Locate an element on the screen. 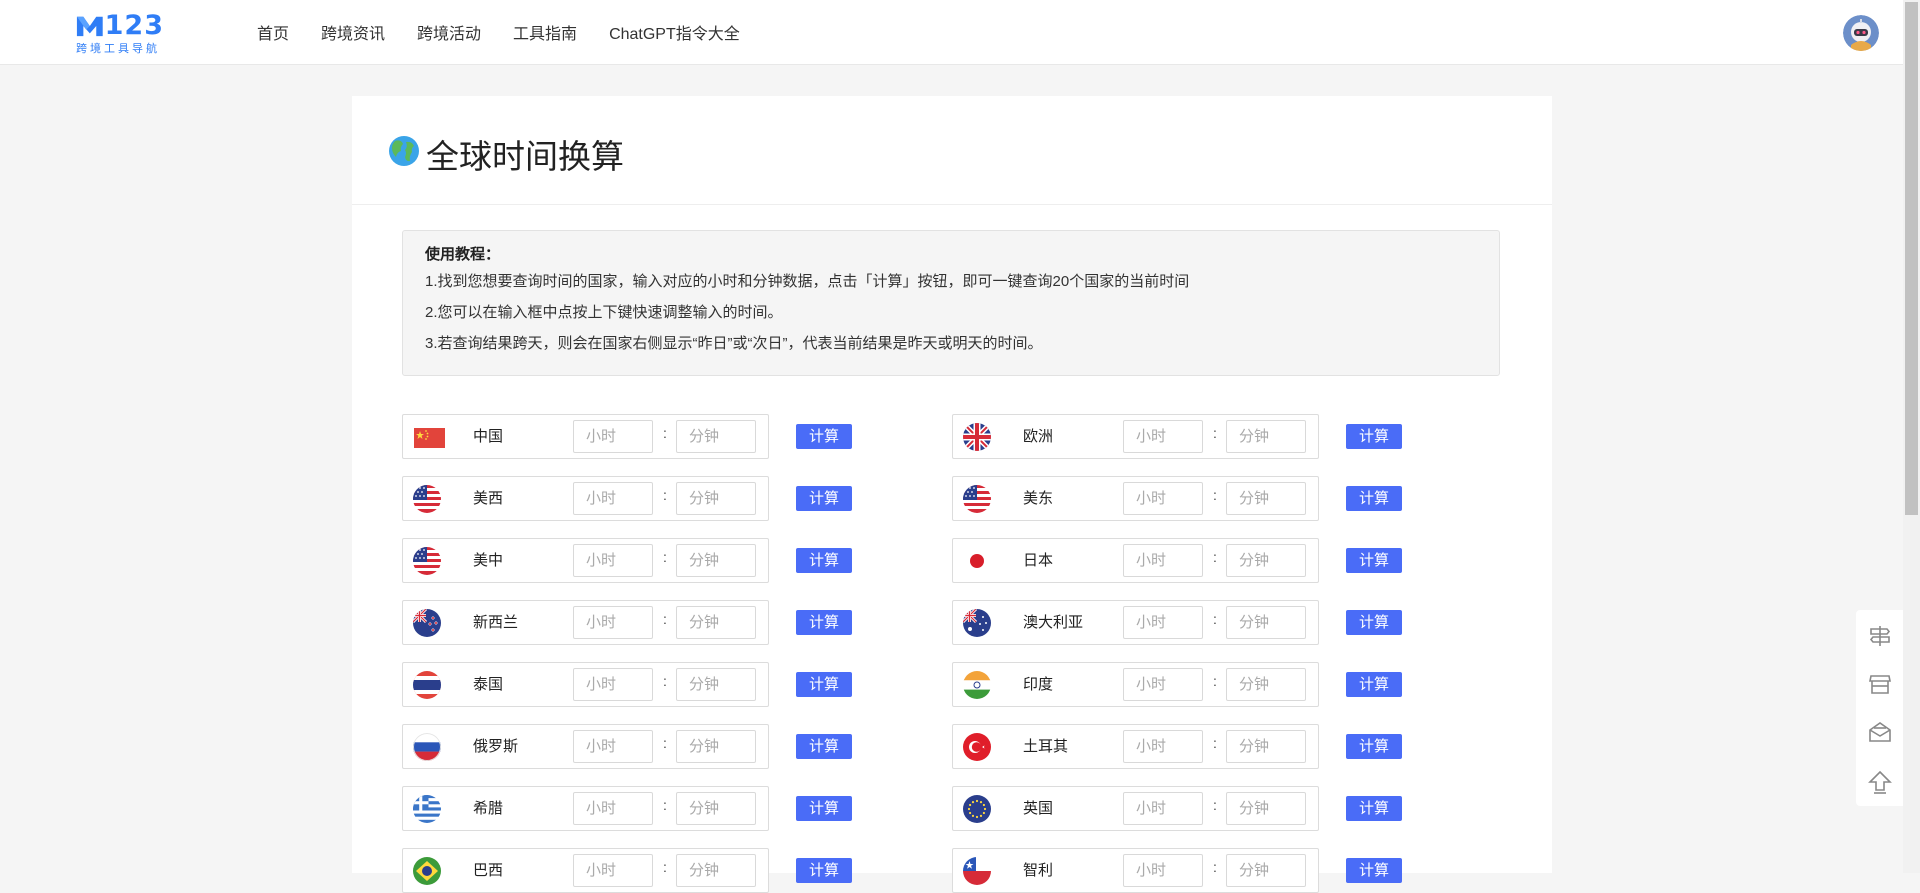 This screenshot has height=893, width=1920. country-name: 俄罗斯 is located at coordinates (496, 746).